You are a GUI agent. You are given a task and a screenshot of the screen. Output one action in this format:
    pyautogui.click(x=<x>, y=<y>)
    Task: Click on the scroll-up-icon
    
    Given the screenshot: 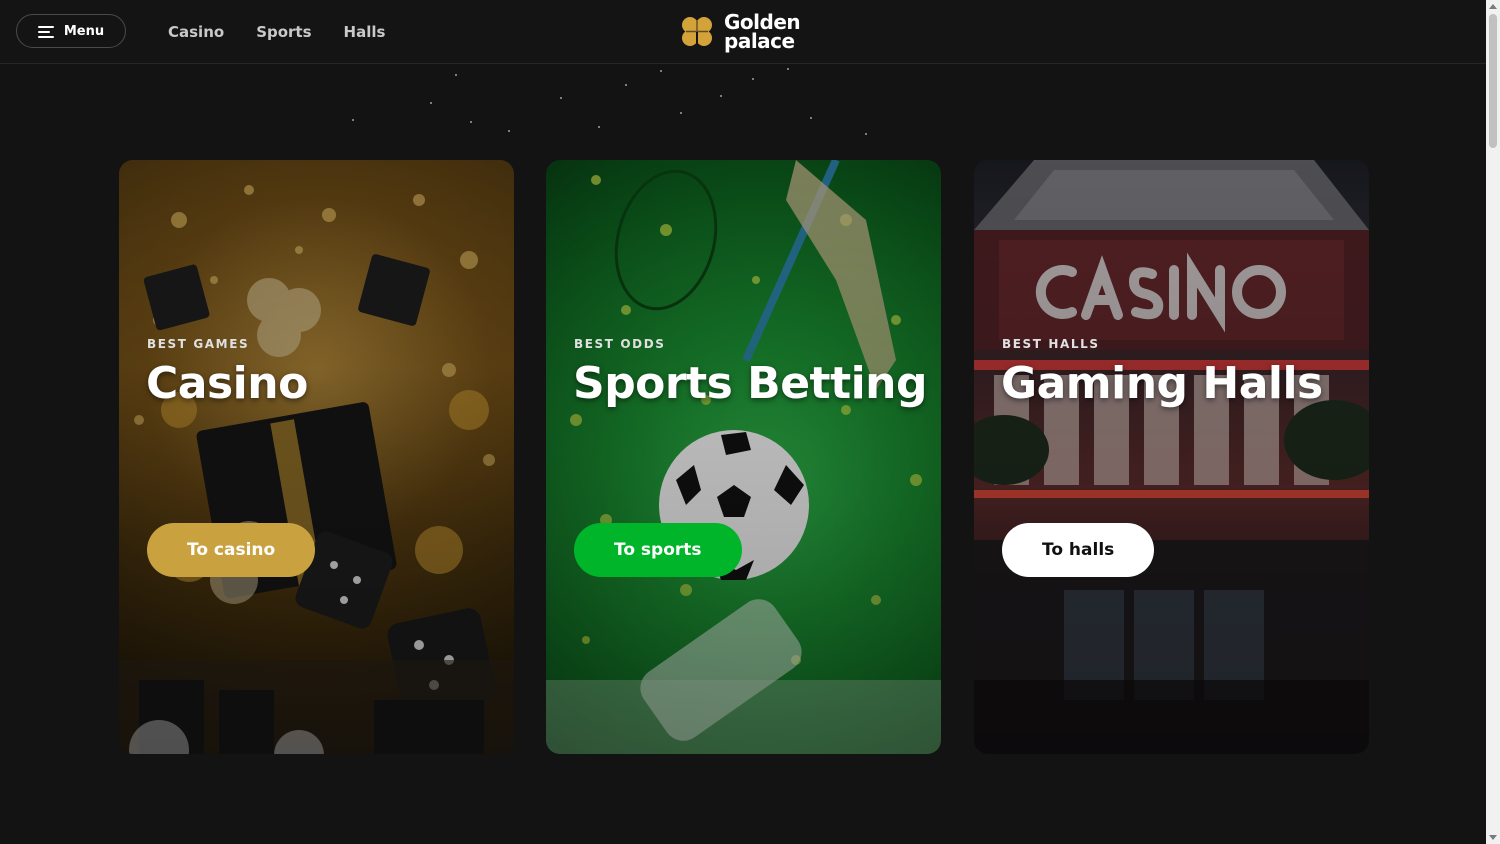 What is the action you would take?
    pyautogui.click(x=1493, y=6)
    